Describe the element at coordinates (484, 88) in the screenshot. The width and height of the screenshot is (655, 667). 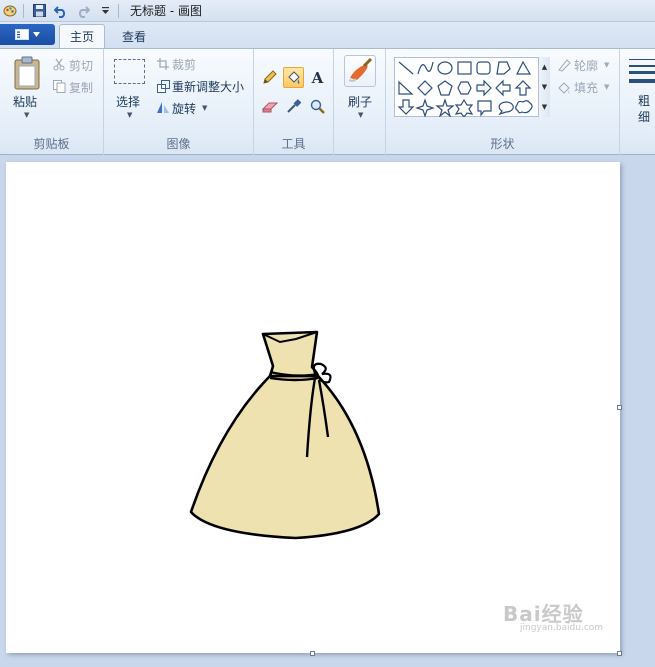
I see `right-arrow-shape-icon` at that location.